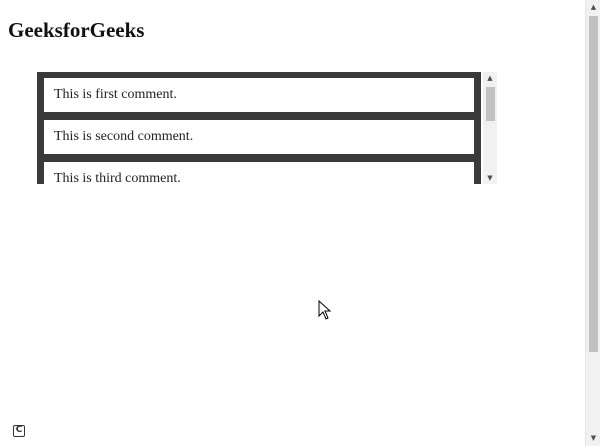 Image resolution: width=600 pixels, height=446 pixels. Describe the element at coordinates (19, 431) in the screenshot. I see `recording-logo-icon: C` at that location.